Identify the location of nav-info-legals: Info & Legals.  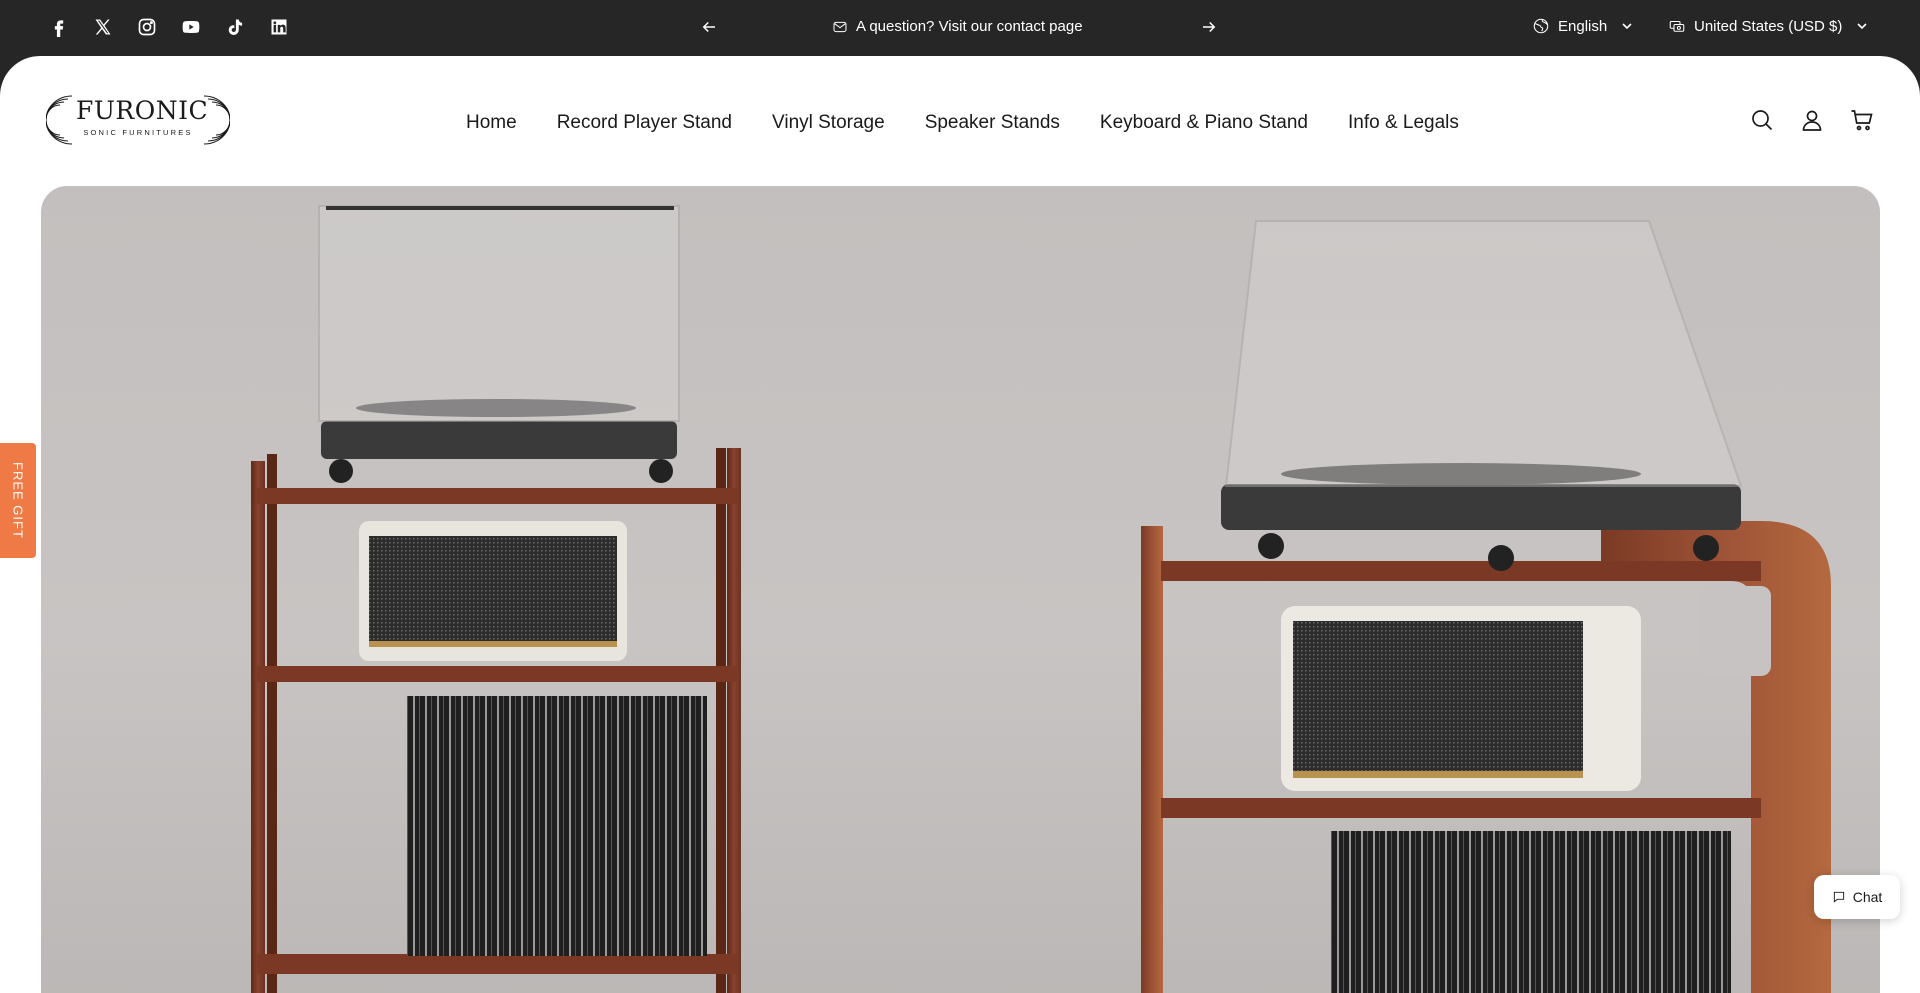
(1403, 123).